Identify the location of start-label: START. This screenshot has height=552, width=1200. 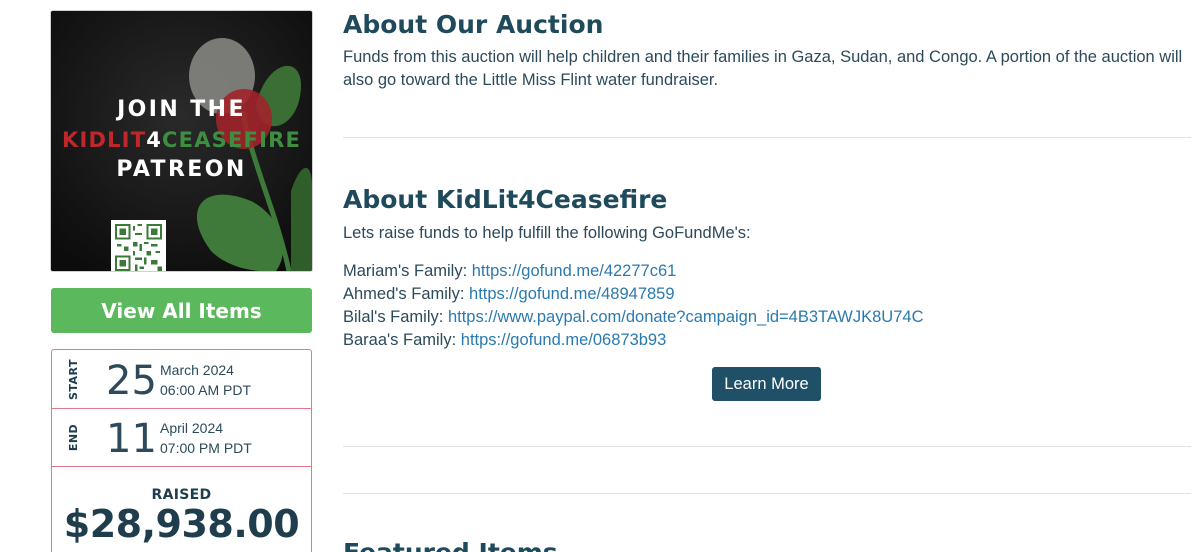
(74, 379).